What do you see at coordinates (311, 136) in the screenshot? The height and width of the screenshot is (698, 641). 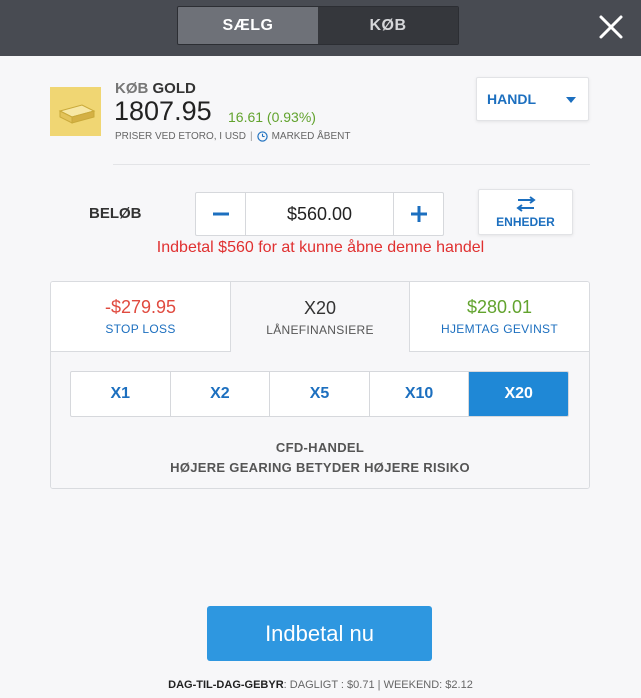 I see `market-status: MARKED ÅBENT` at bounding box center [311, 136].